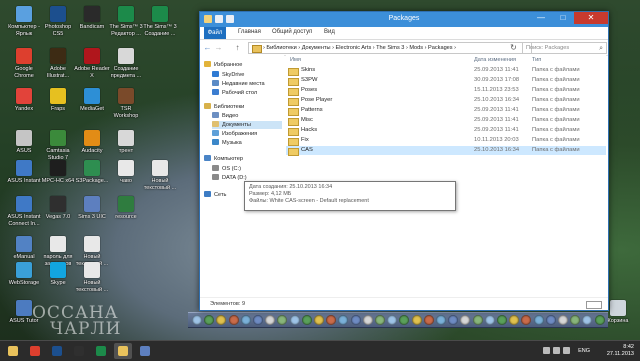  Describe the element at coordinates (446, 91) in the screenshot. I see `table-row: Poses 15.11.2013 23:53 Папка с файлами` at that location.